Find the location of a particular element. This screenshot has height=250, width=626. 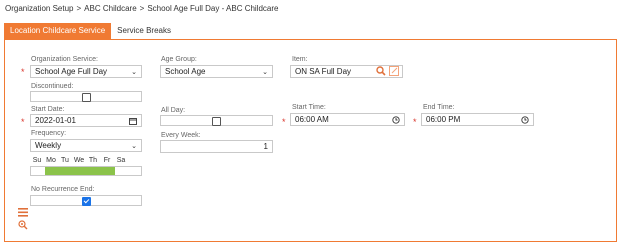

day-toggle-tu is located at coordinates (66, 171).